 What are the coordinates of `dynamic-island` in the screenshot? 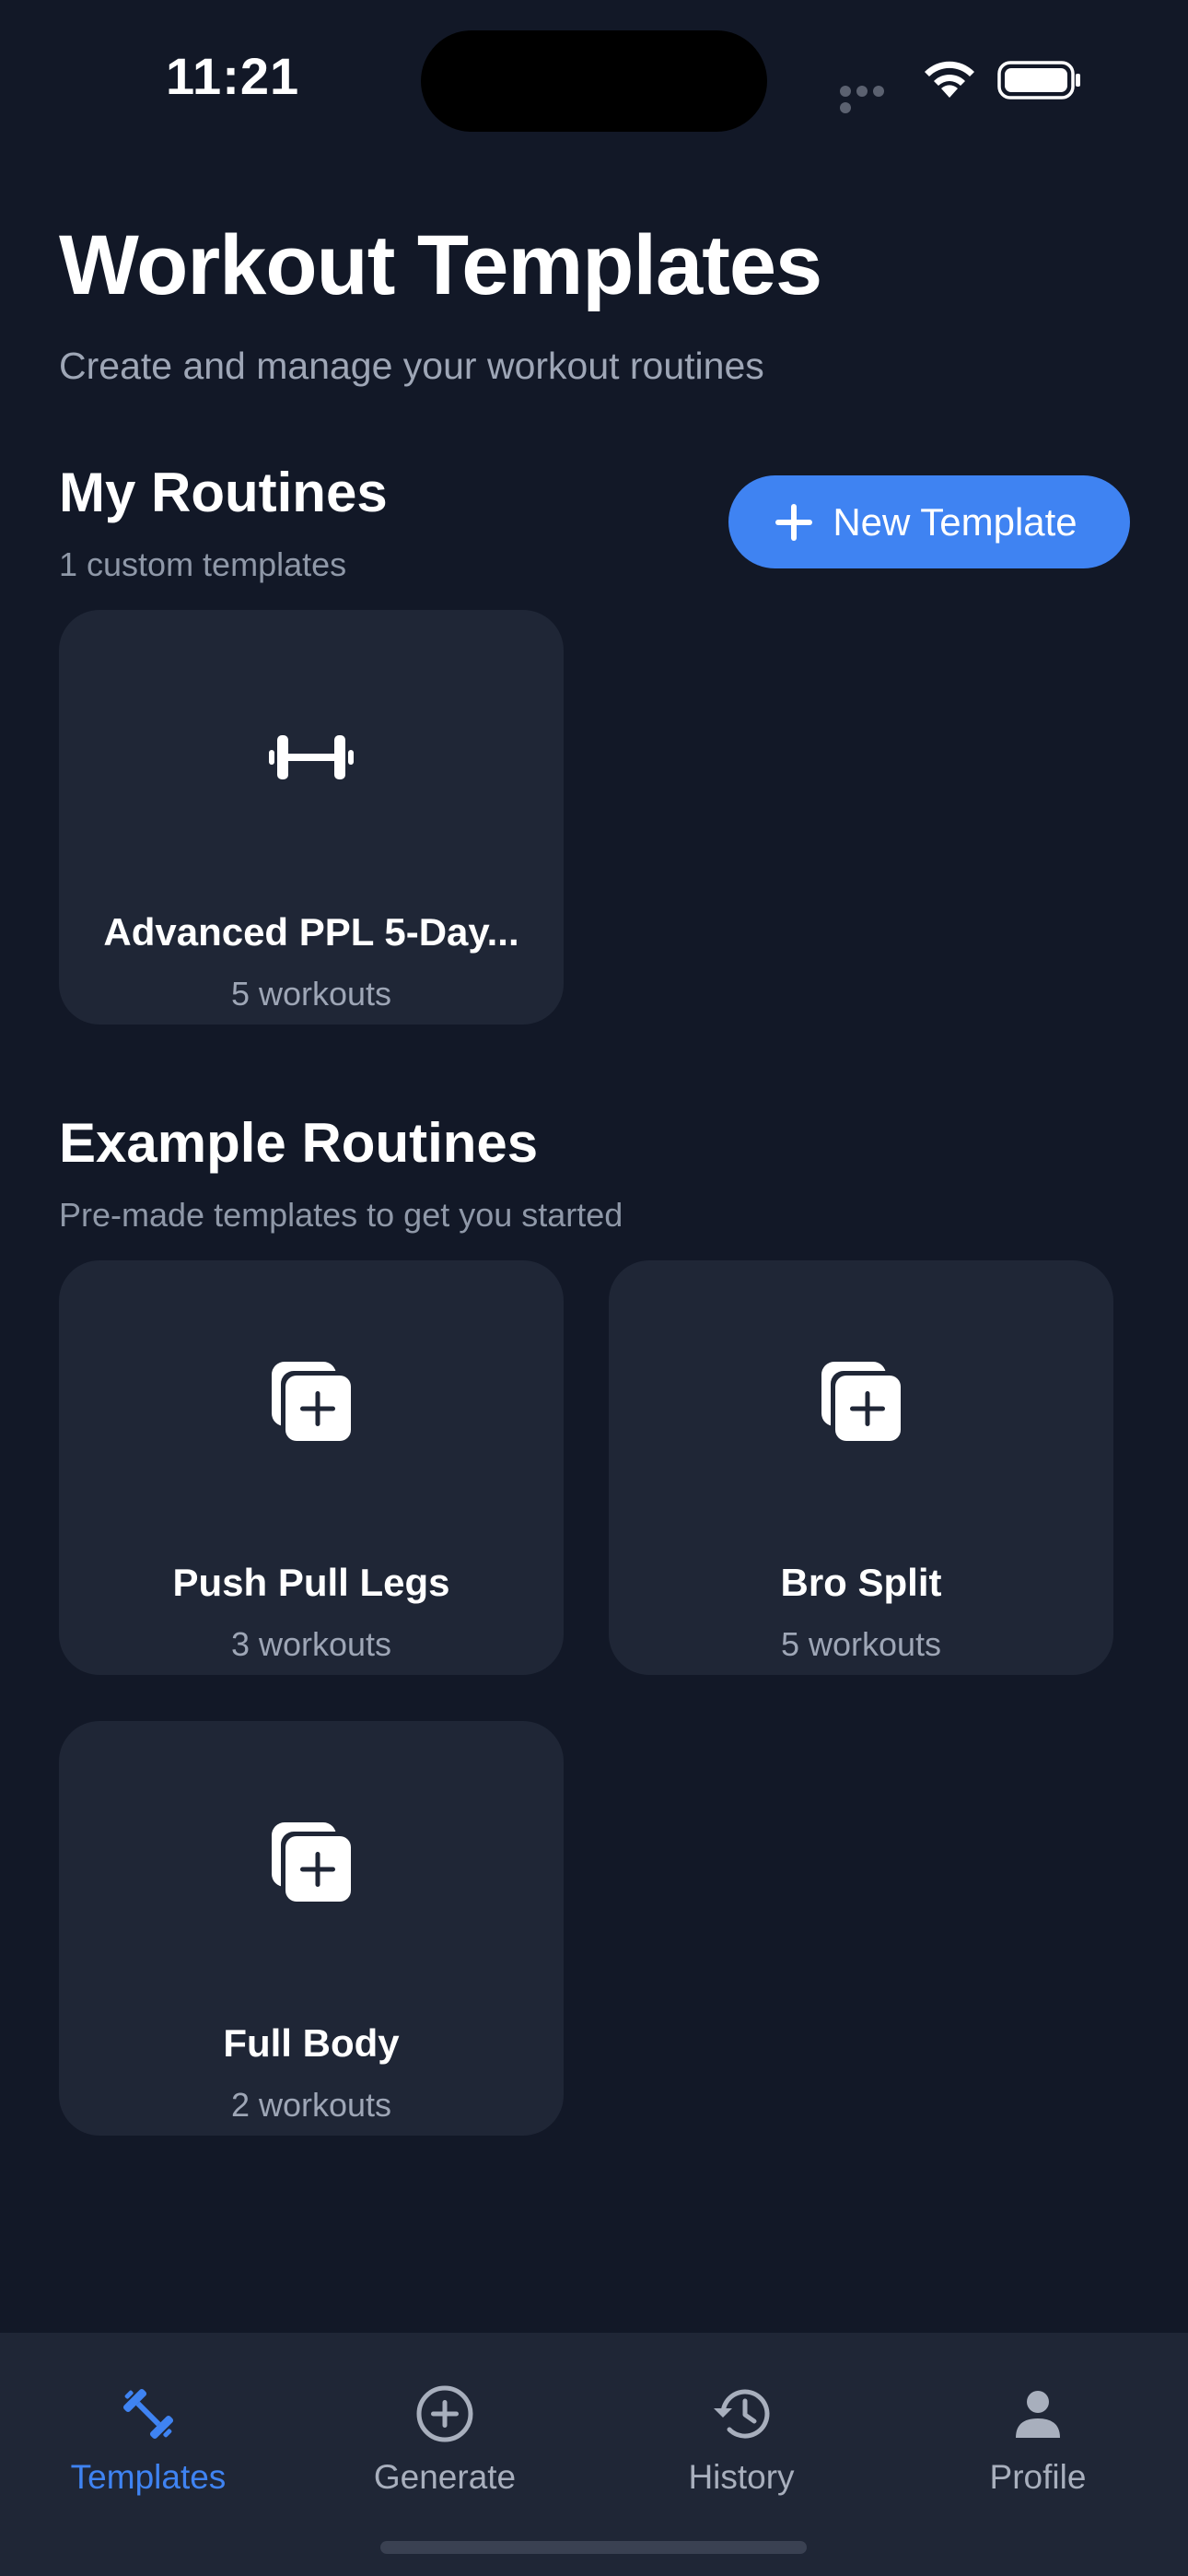 It's located at (594, 81).